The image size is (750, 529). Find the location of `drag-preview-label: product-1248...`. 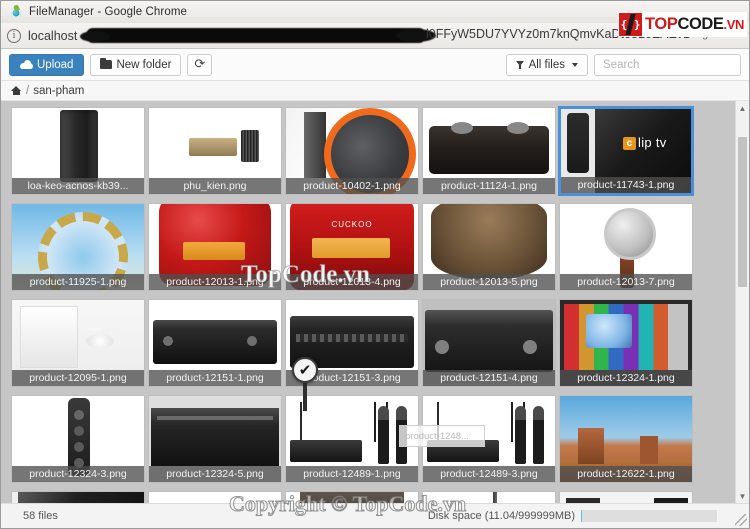

drag-preview-label: product-1248... is located at coordinates (437, 436).